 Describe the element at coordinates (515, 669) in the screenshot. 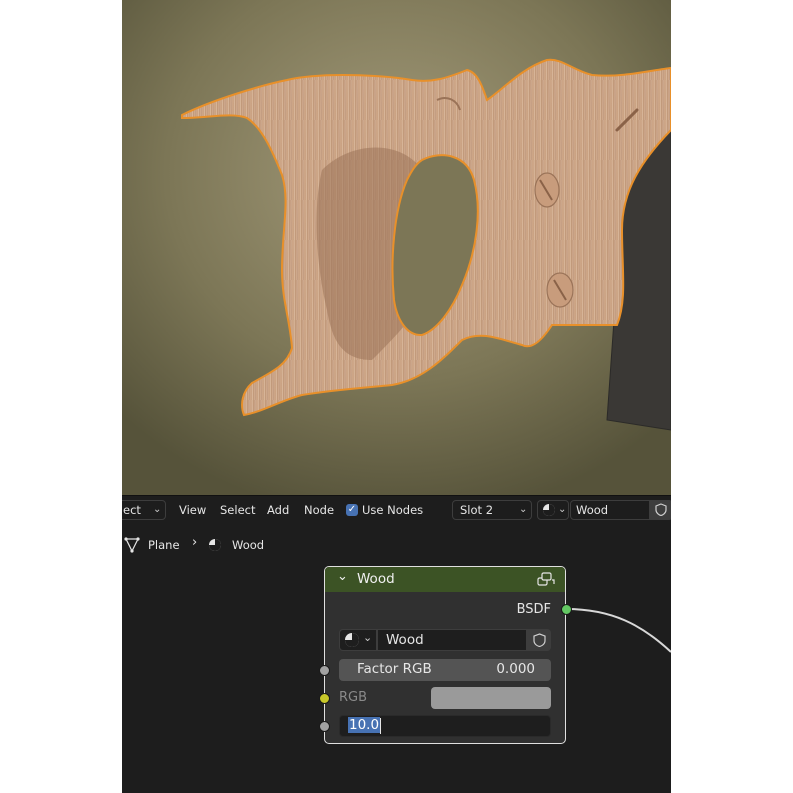

I see `factor-rgb-value: 0.000` at that location.